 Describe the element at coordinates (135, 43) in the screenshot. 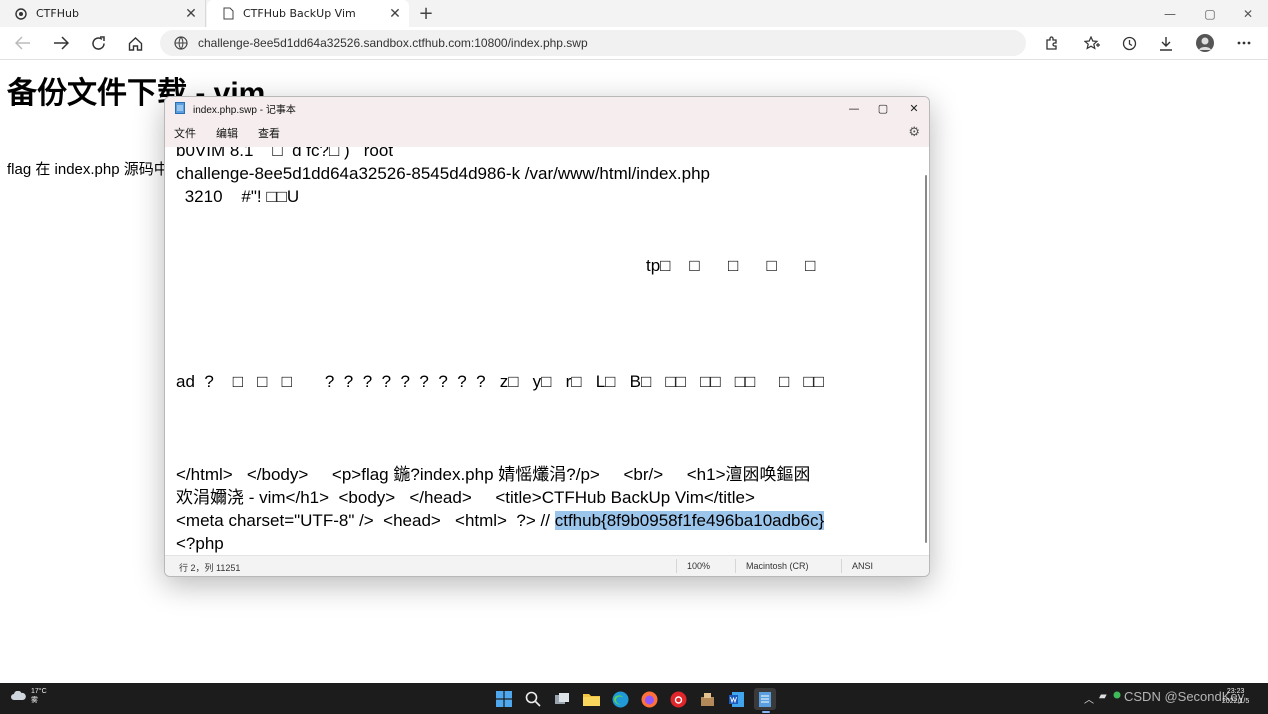

I see `home-icon` at that location.